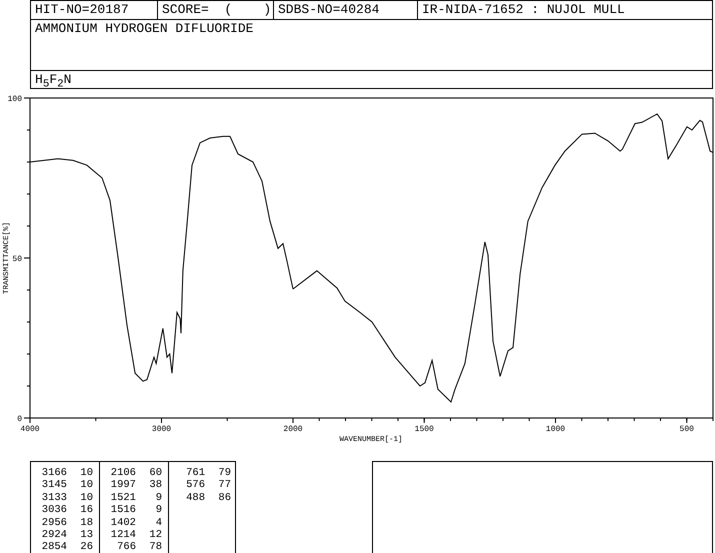  What do you see at coordinates (86, 535) in the screenshot?
I see `peak-transmittance: 13` at bounding box center [86, 535].